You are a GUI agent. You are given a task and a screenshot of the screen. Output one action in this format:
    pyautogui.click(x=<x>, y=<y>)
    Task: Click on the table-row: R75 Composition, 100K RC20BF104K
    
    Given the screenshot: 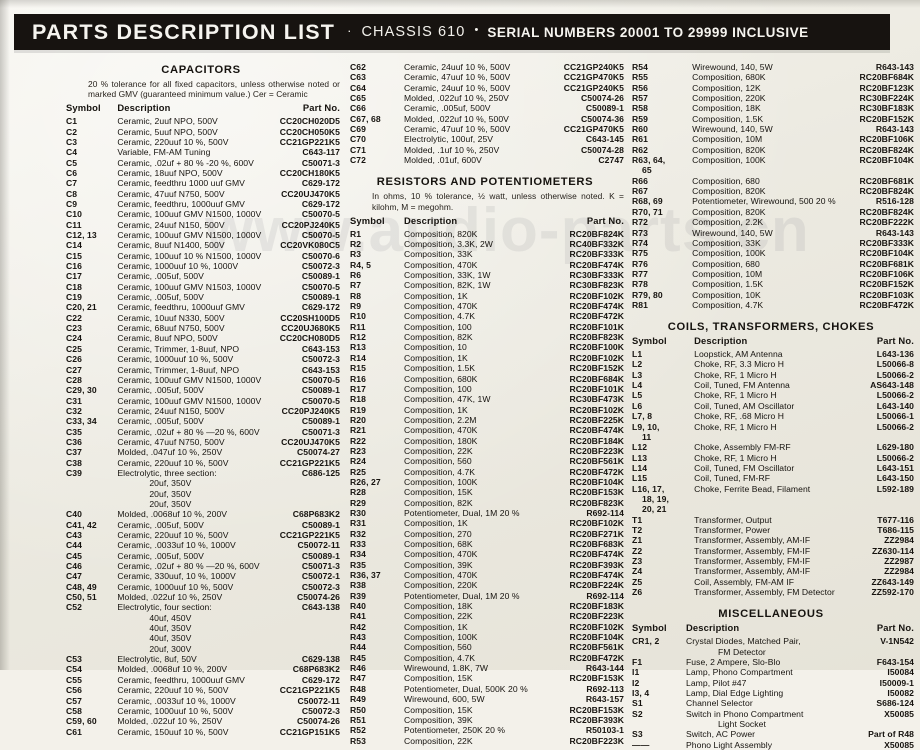 What is the action you would take?
    pyautogui.click(x=771, y=253)
    